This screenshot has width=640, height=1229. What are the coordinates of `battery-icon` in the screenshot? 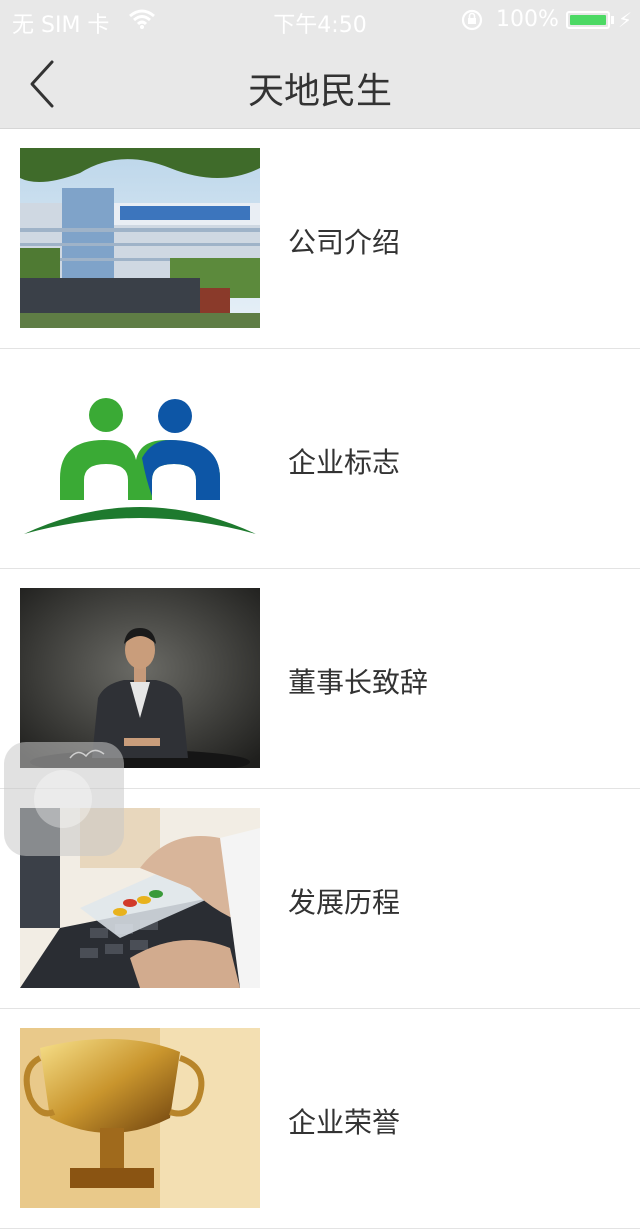 It's located at (588, 20).